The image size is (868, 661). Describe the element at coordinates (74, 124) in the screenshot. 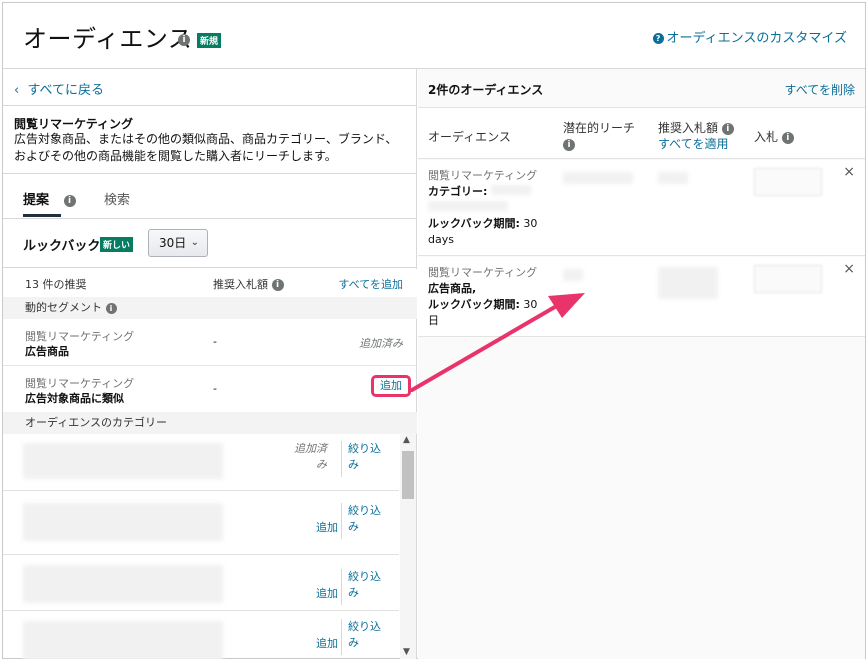

I see `description-title: 閲覧リマーケティング` at that location.